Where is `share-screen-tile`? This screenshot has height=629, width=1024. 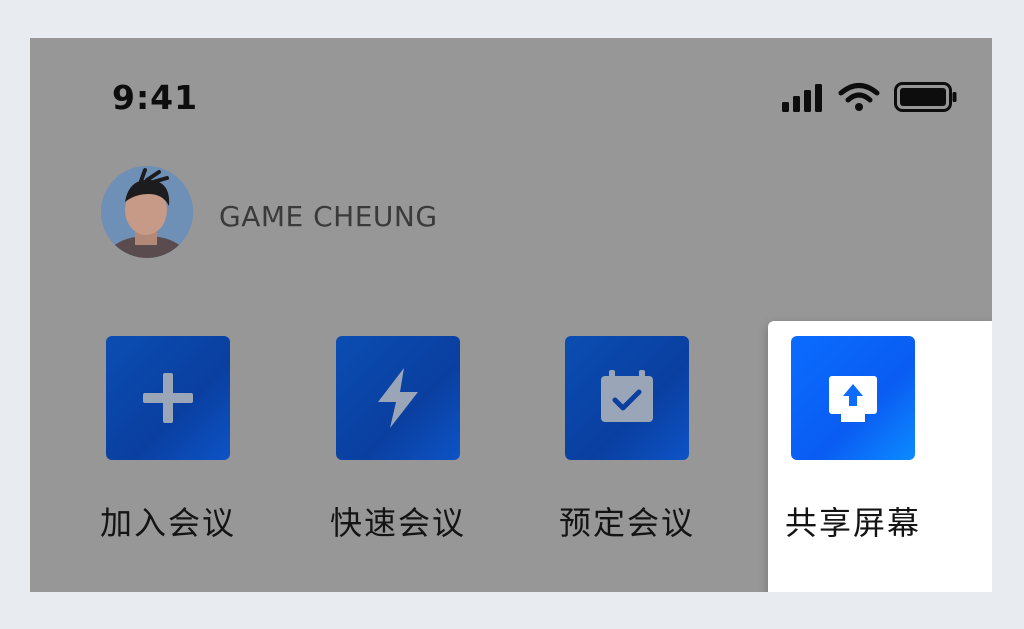 share-screen-tile is located at coordinates (853, 398).